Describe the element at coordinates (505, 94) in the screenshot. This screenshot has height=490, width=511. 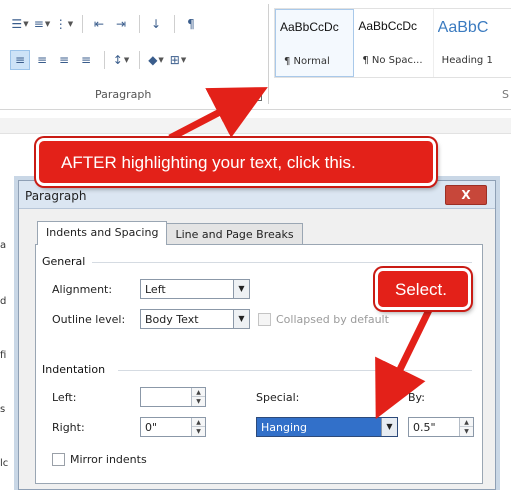
I see `styles-group-label-fragment: S` at that location.